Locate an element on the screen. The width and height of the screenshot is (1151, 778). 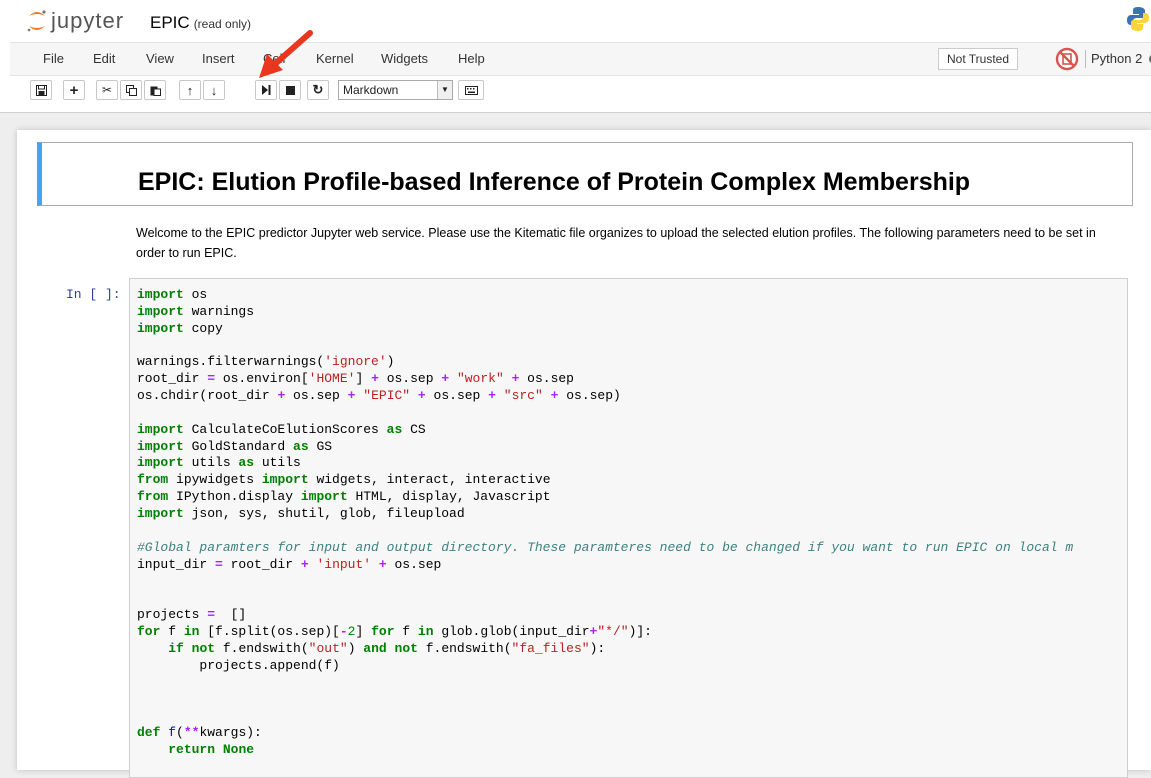
menu-kernel: Kernel is located at coordinates (335, 58).